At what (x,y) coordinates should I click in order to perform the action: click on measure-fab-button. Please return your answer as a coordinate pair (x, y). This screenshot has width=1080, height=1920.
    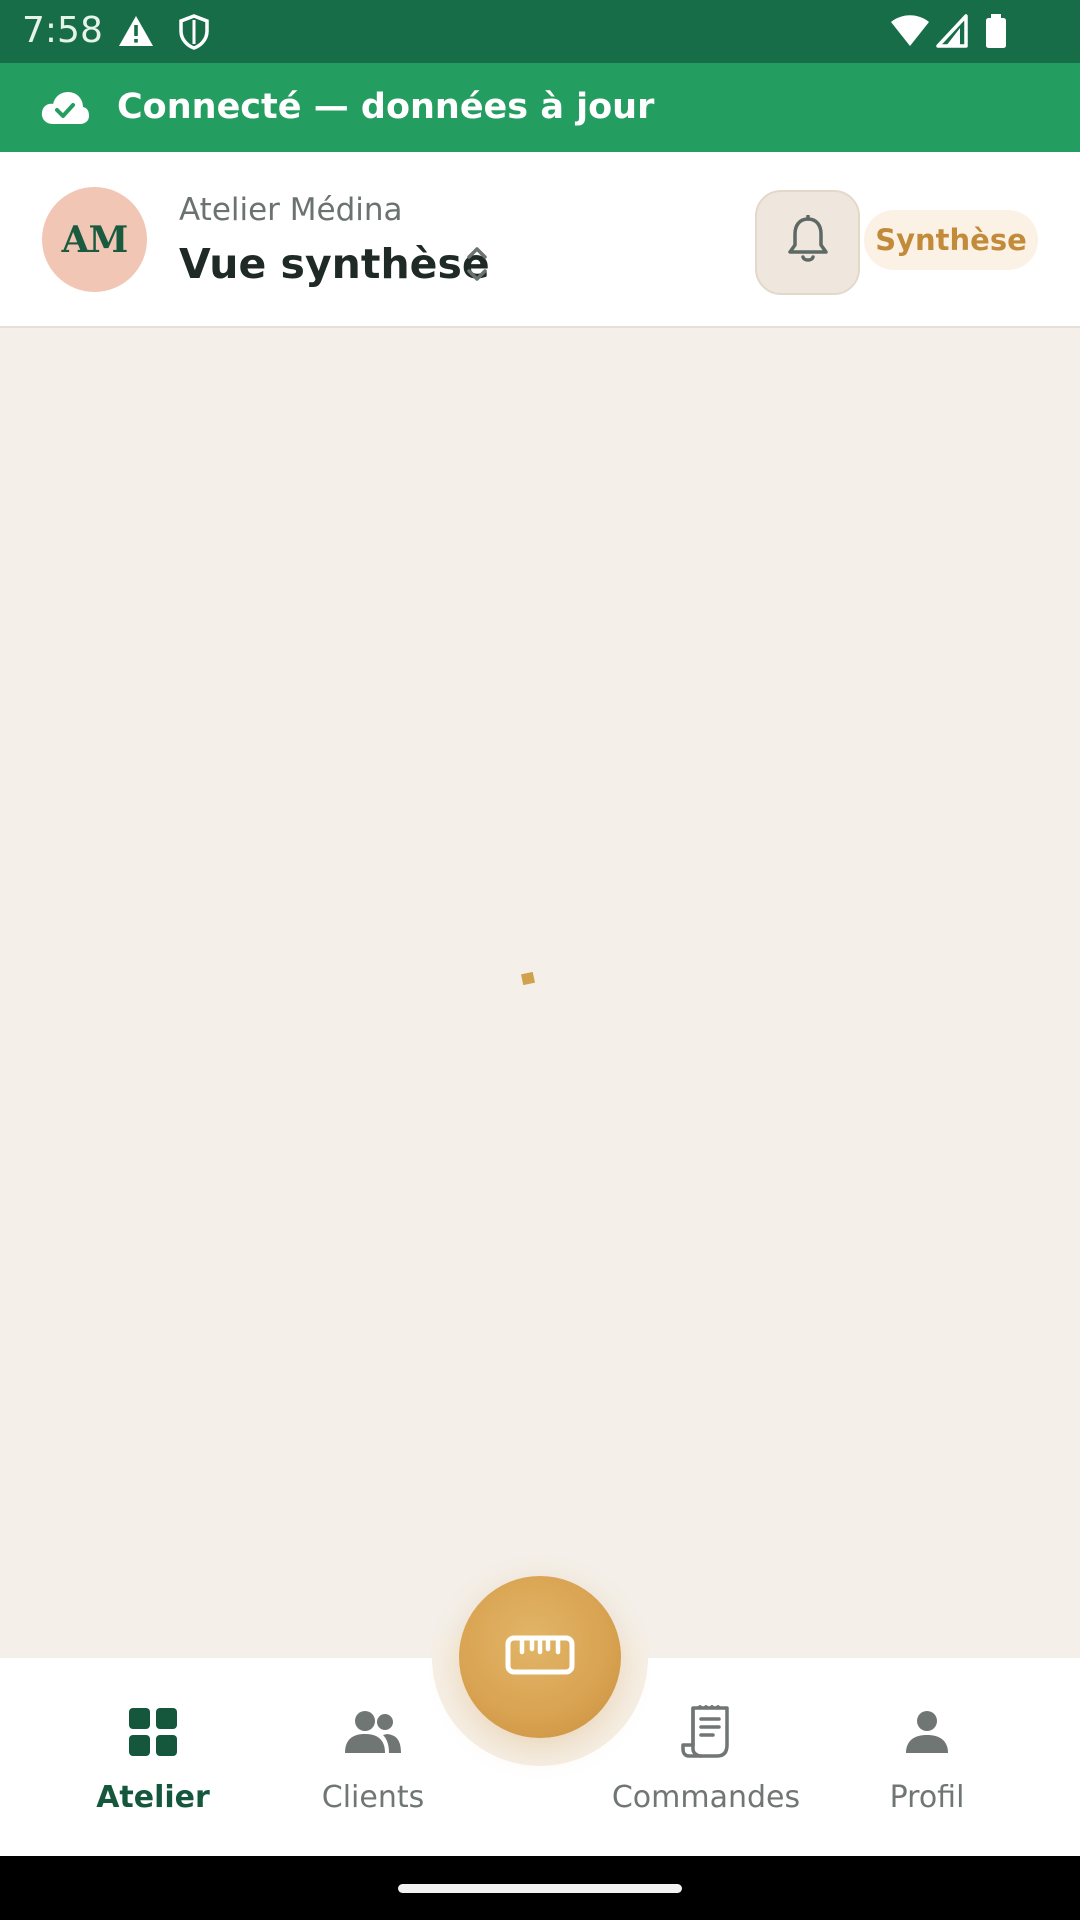
    Looking at the image, I should click on (540, 1657).